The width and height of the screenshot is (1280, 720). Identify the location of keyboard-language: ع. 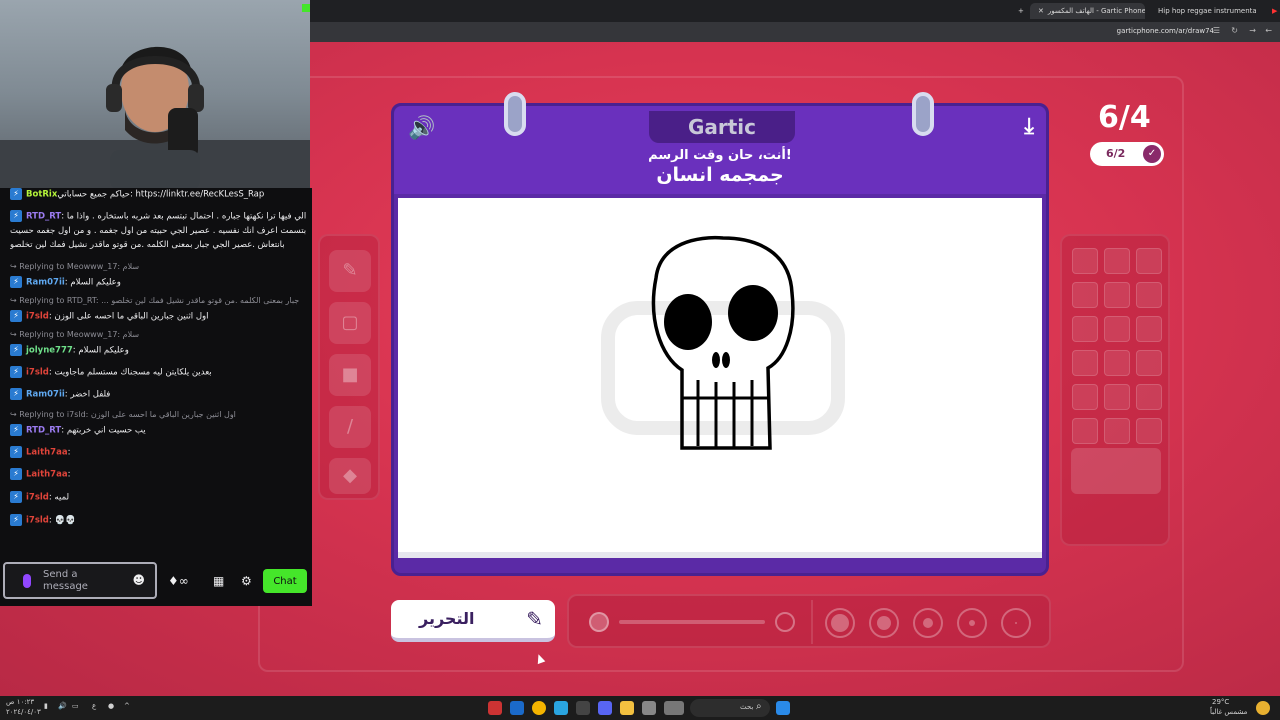
(94, 706).